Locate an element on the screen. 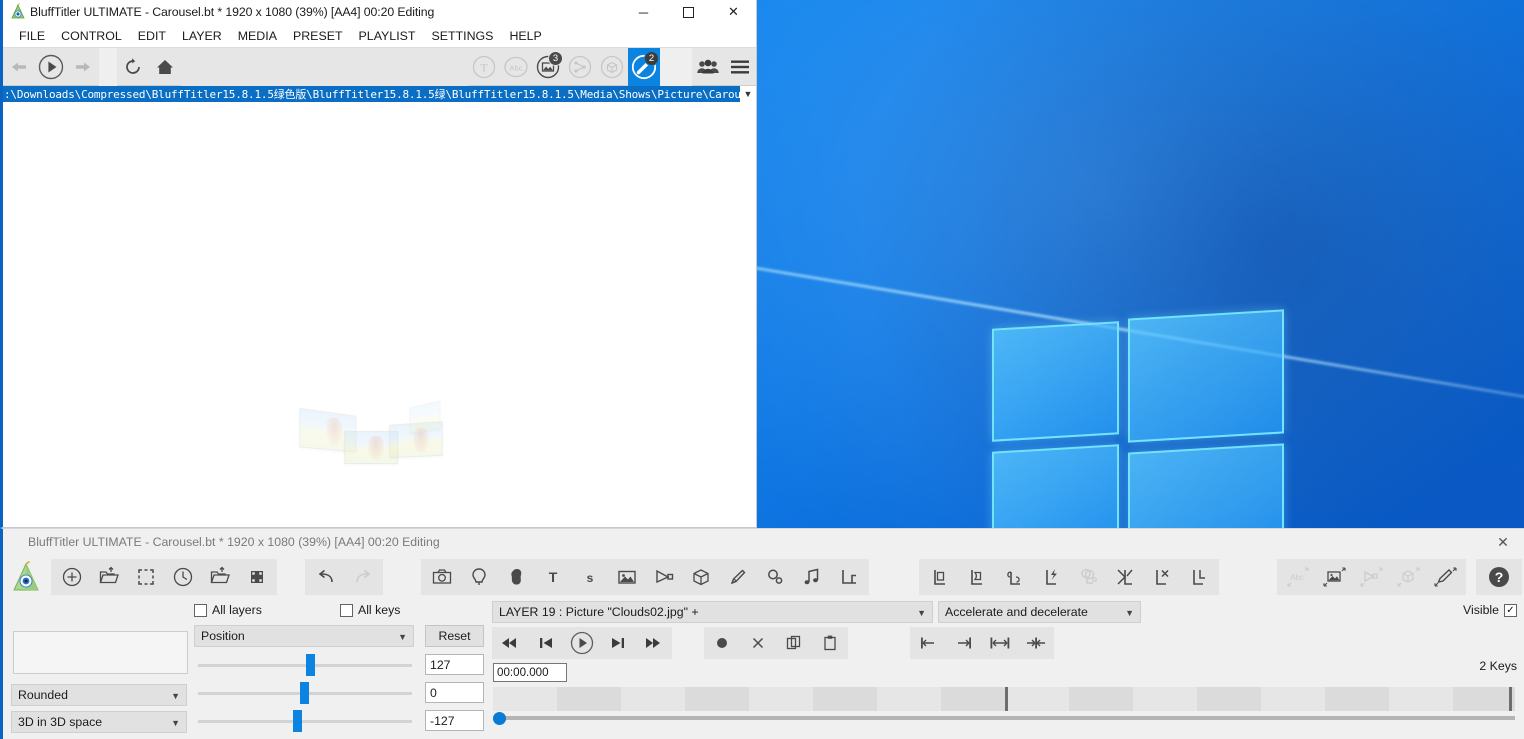 The height and width of the screenshot is (739, 1524). paste-keyframe-icon is located at coordinates (830, 643).